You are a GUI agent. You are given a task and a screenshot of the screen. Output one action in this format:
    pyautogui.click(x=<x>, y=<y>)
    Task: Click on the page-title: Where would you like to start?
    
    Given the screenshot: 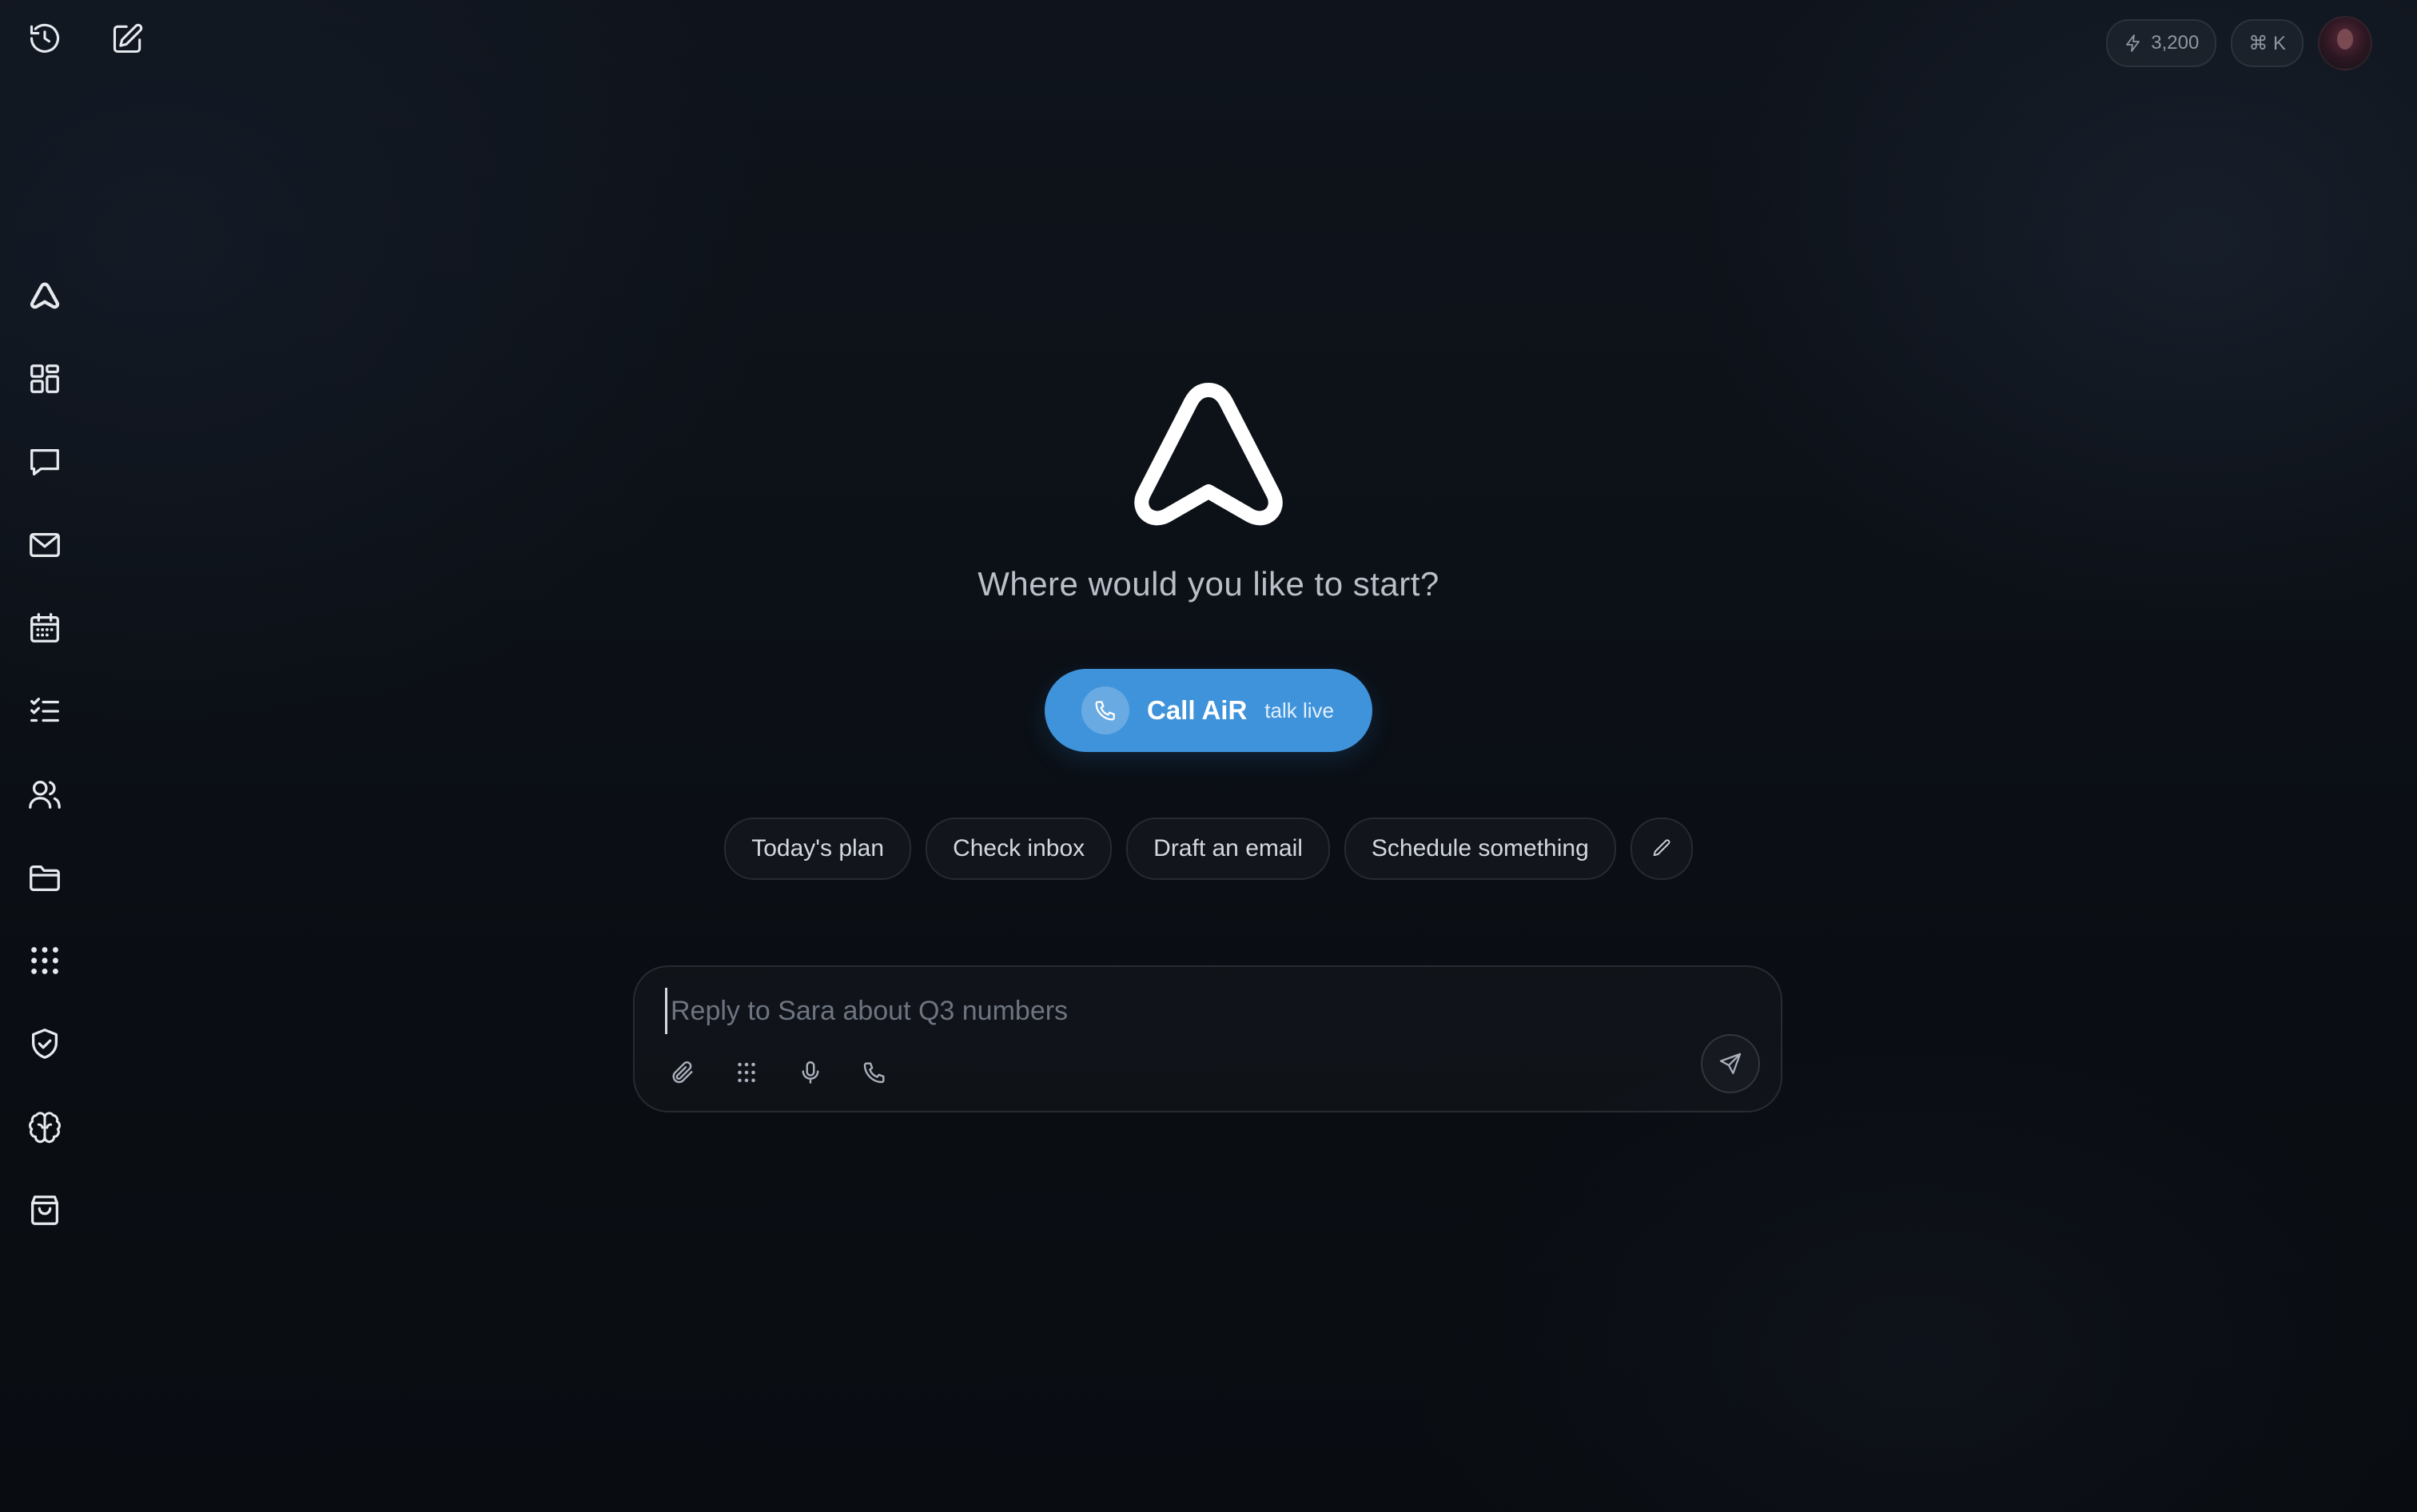 What is the action you would take?
    pyautogui.click(x=1208, y=584)
    